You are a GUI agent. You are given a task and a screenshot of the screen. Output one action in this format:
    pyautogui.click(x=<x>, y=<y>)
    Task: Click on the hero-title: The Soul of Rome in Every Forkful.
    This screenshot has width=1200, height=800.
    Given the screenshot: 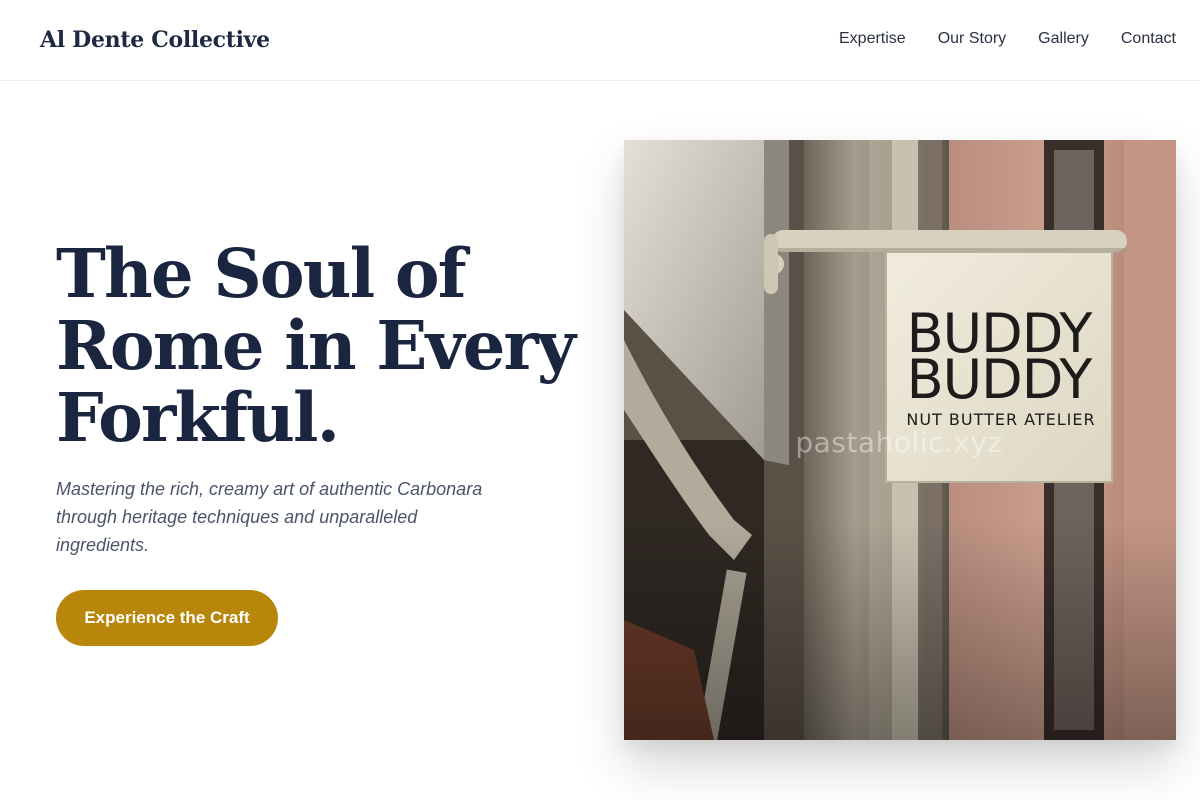 What is the action you would take?
    pyautogui.click(x=326, y=346)
    